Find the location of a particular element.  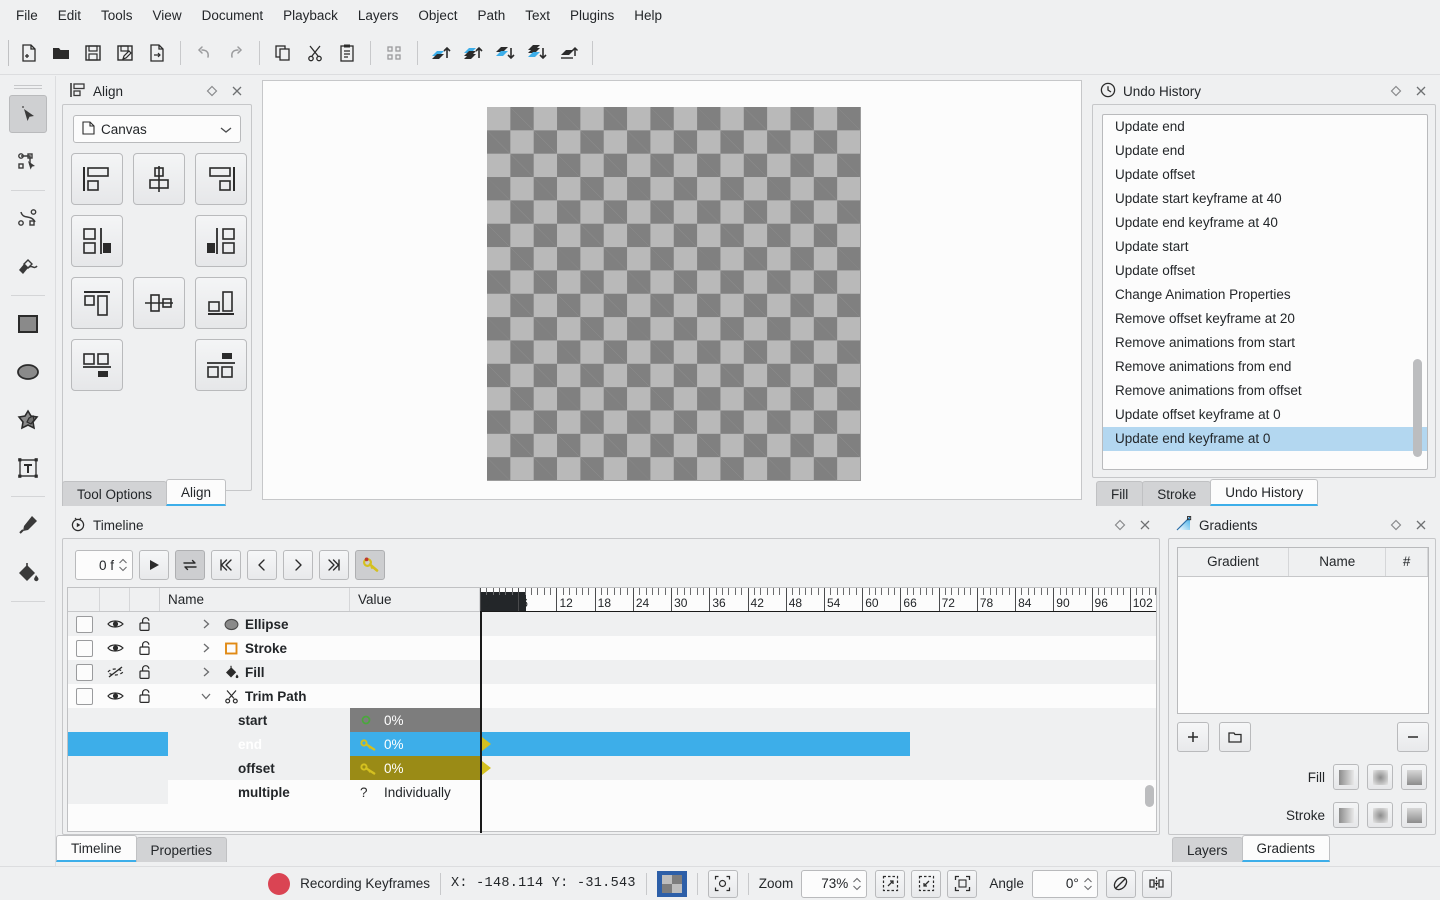

color-picker-tool is located at coordinates (28, 525).